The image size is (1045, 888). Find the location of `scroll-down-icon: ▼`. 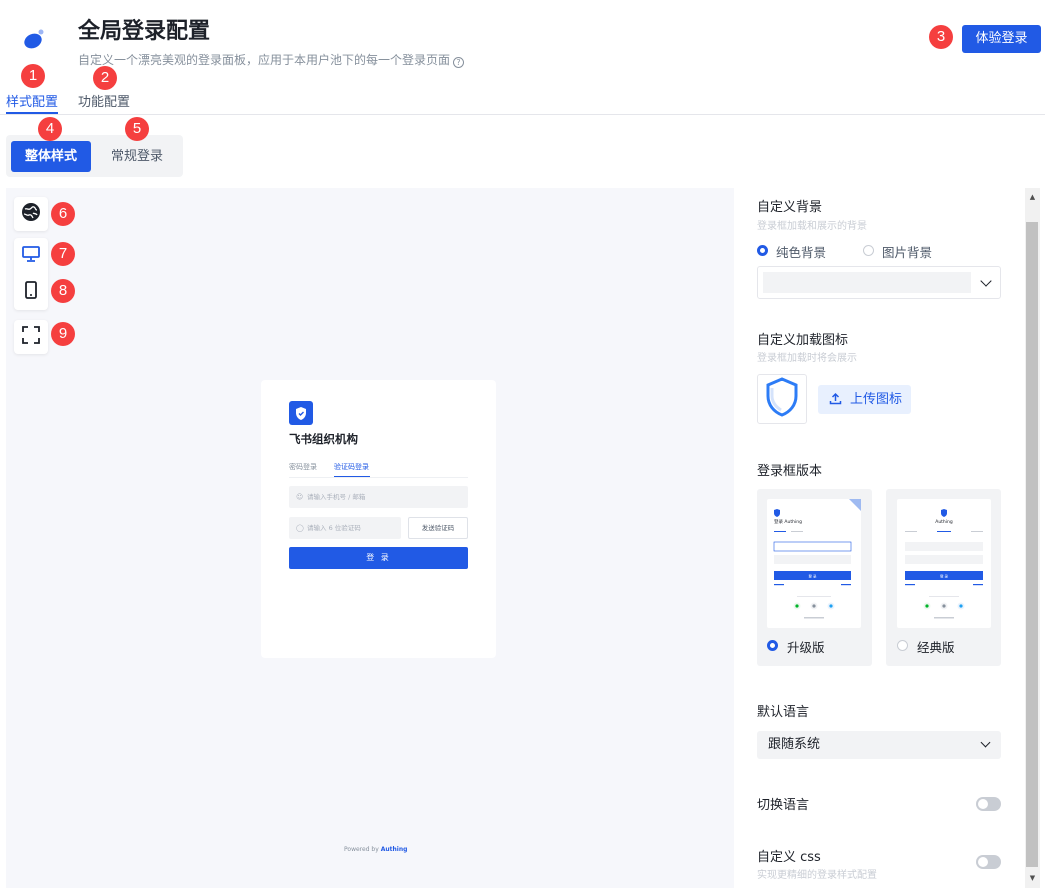

scroll-down-icon: ▼ is located at coordinates (1032, 878).